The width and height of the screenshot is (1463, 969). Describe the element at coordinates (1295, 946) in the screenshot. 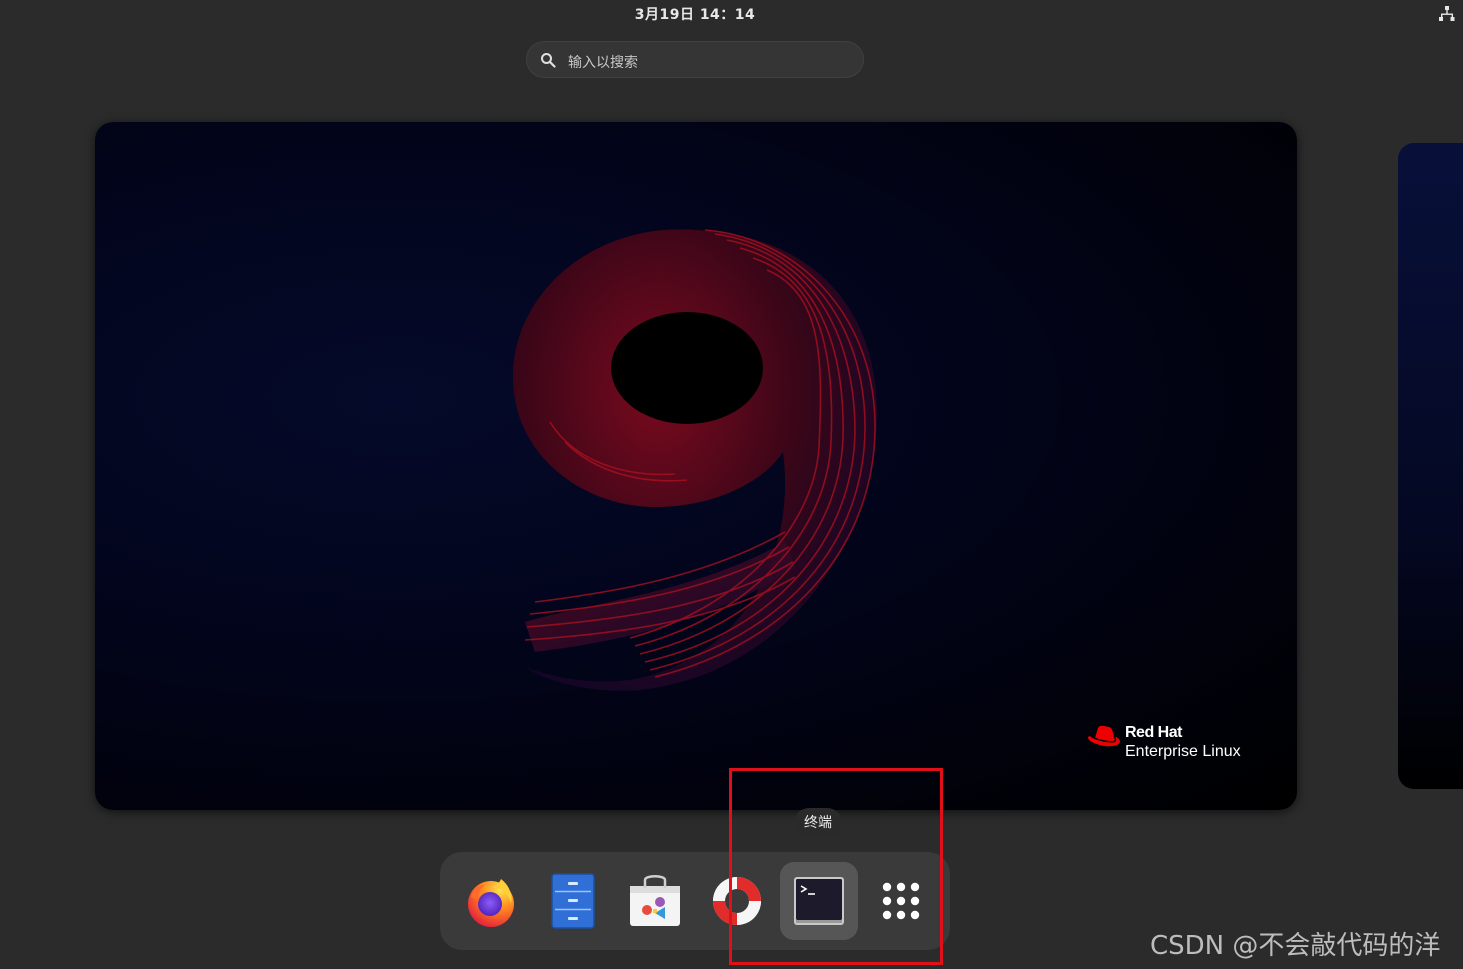

I see `watermark: CSDN @不会敲代码的洋` at that location.